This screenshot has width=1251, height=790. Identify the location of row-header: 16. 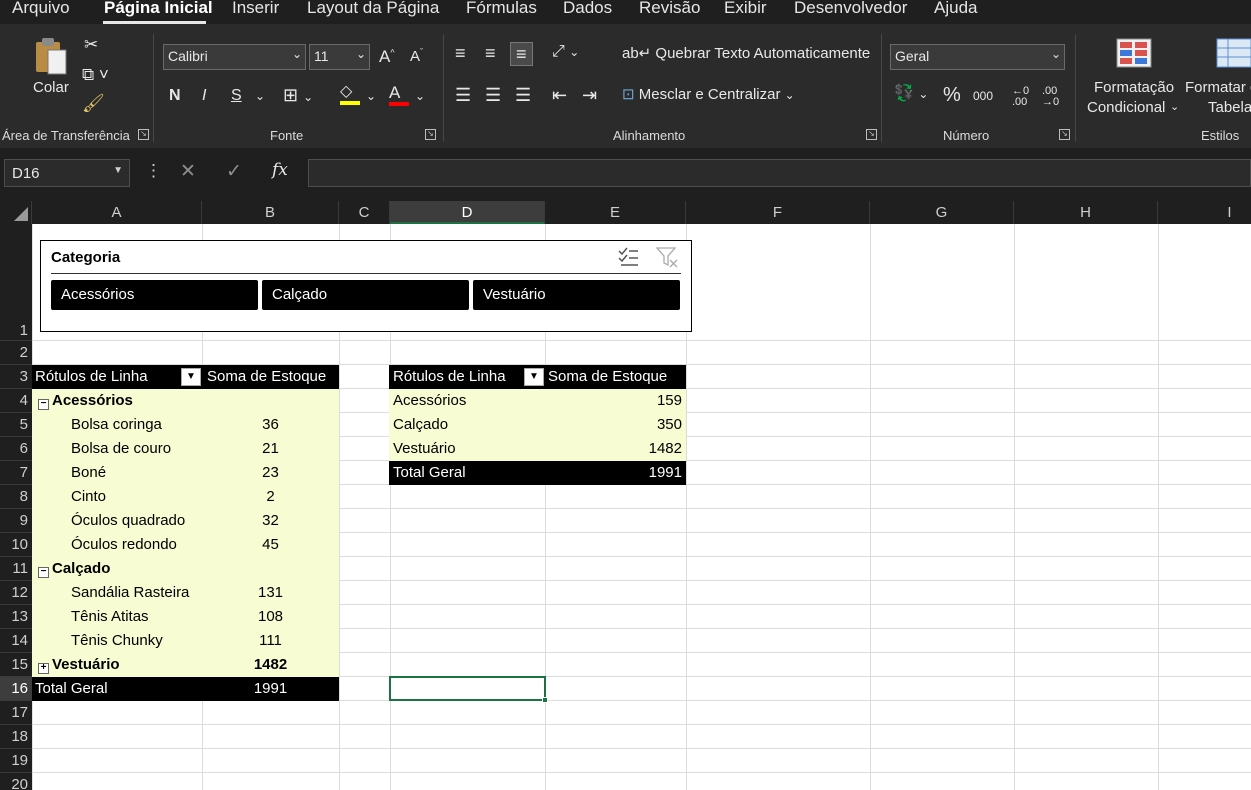
(16, 689).